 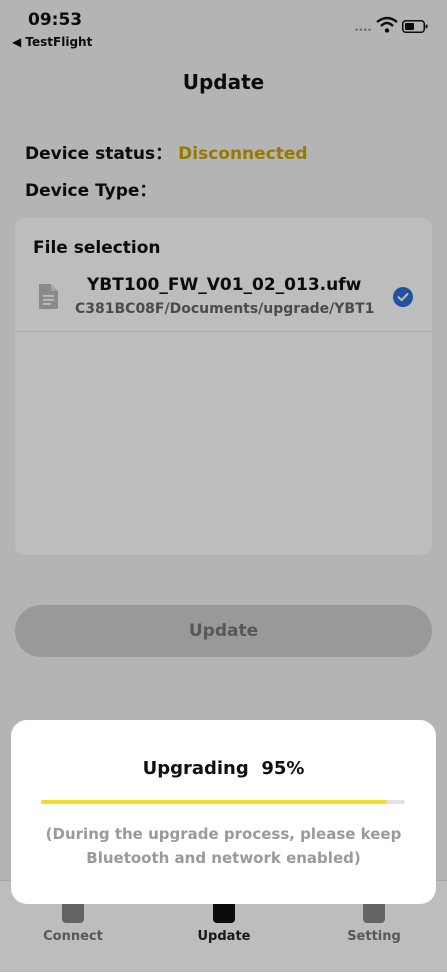 What do you see at coordinates (195, 768) in the screenshot?
I see `upgrade-title-text: Upgrading` at bounding box center [195, 768].